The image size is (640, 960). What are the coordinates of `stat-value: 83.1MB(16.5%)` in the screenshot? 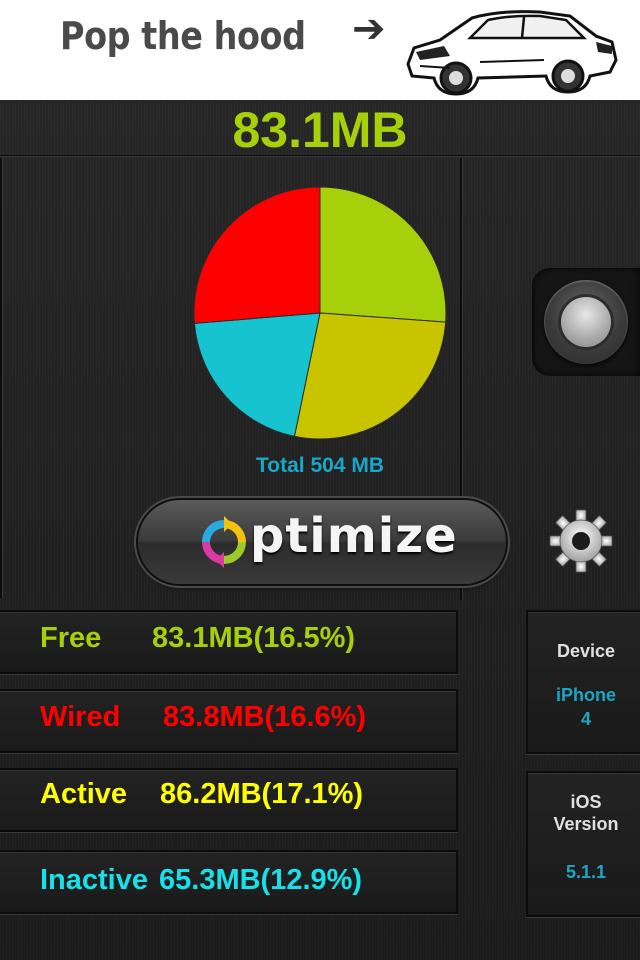 It's located at (254, 638).